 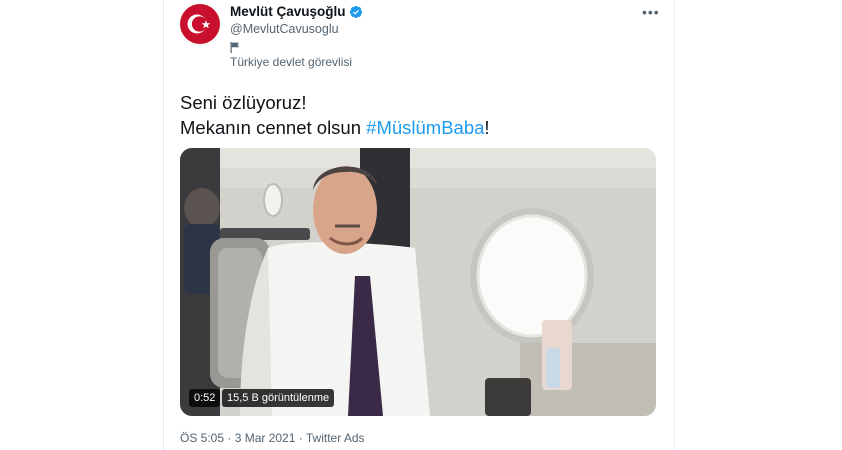 I want to click on video-view-count: 15,5 B görüntülenme, so click(x=278, y=398).